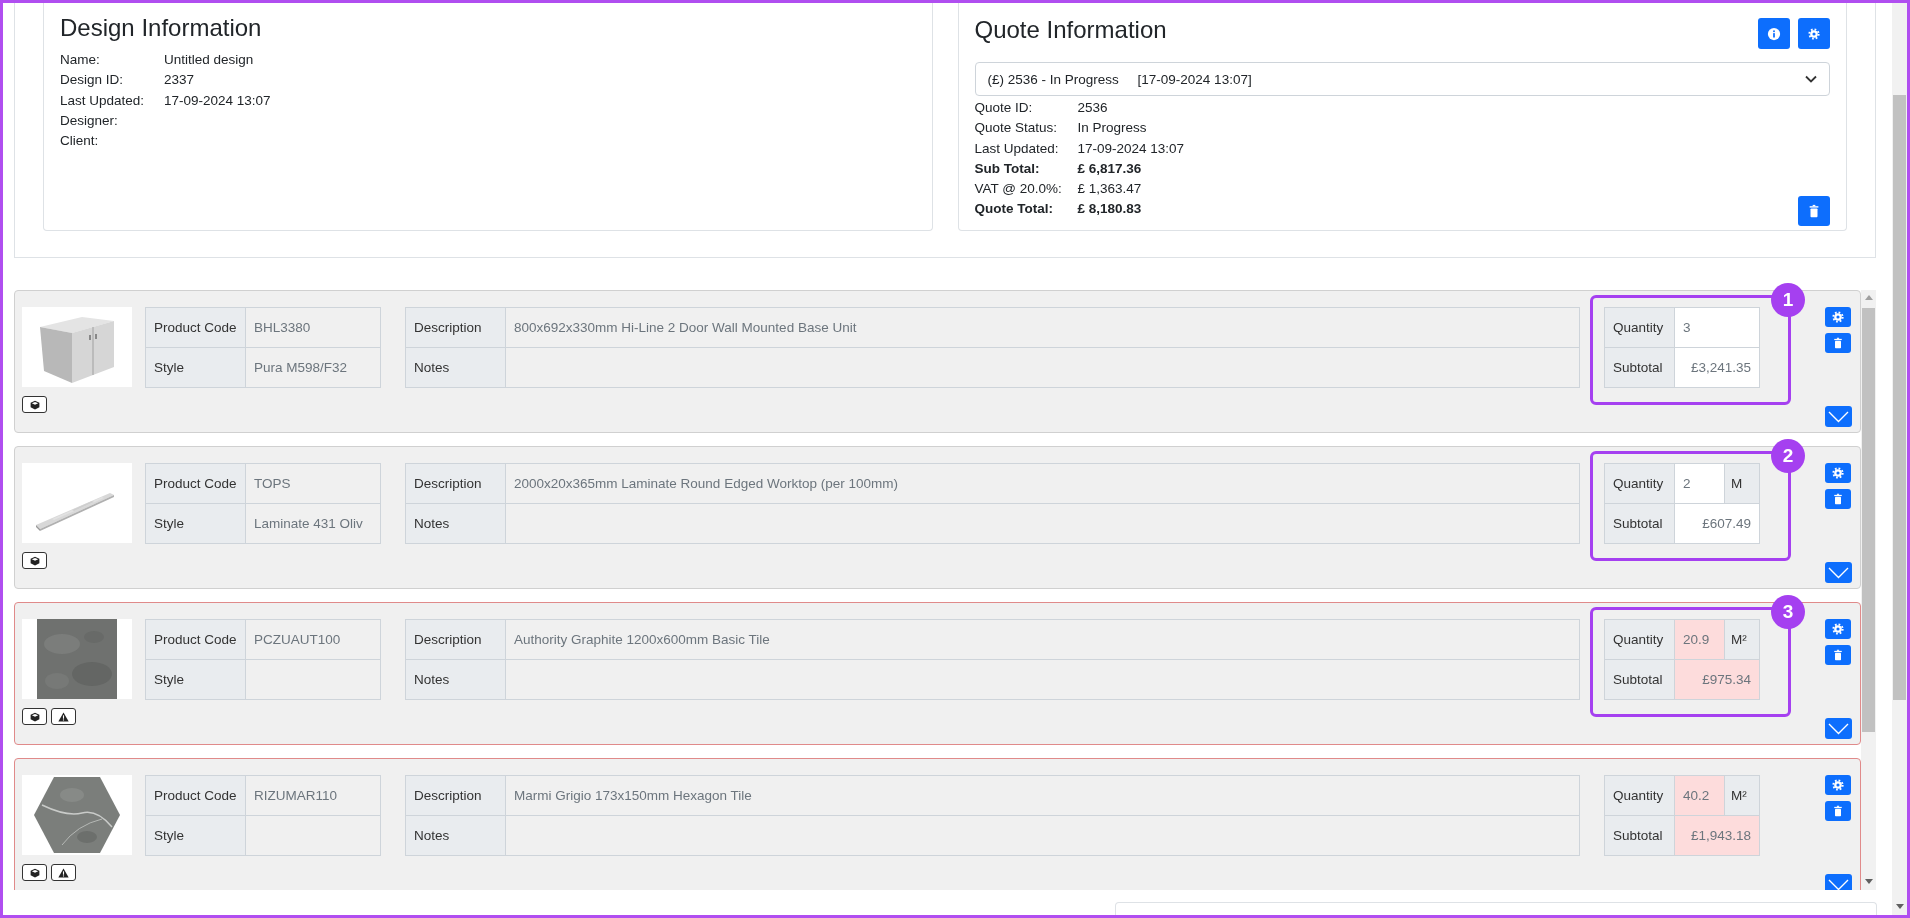 Image resolution: width=1910 pixels, height=918 pixels. What do you see at coordinates (1699, 795) in the screenshot?
I see `quantity-field: 40.2` at bounding box center [1699, 795].